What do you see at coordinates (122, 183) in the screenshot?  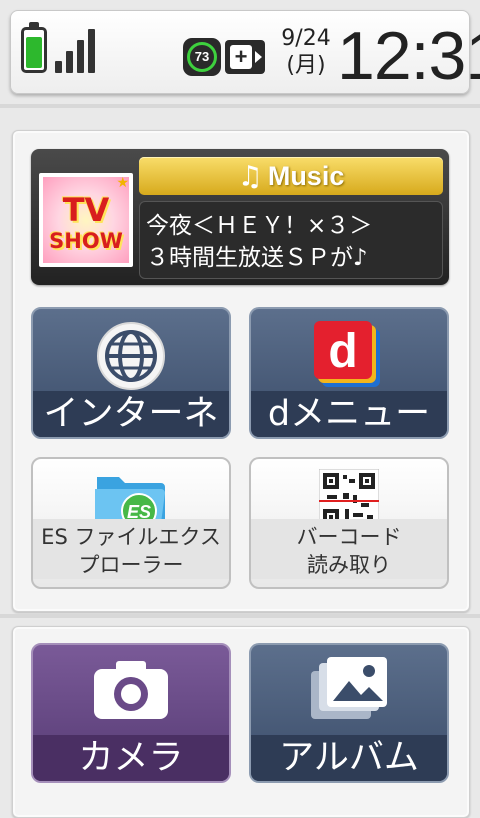 I see `star-icon: ★` at bounding box center [122, 183].